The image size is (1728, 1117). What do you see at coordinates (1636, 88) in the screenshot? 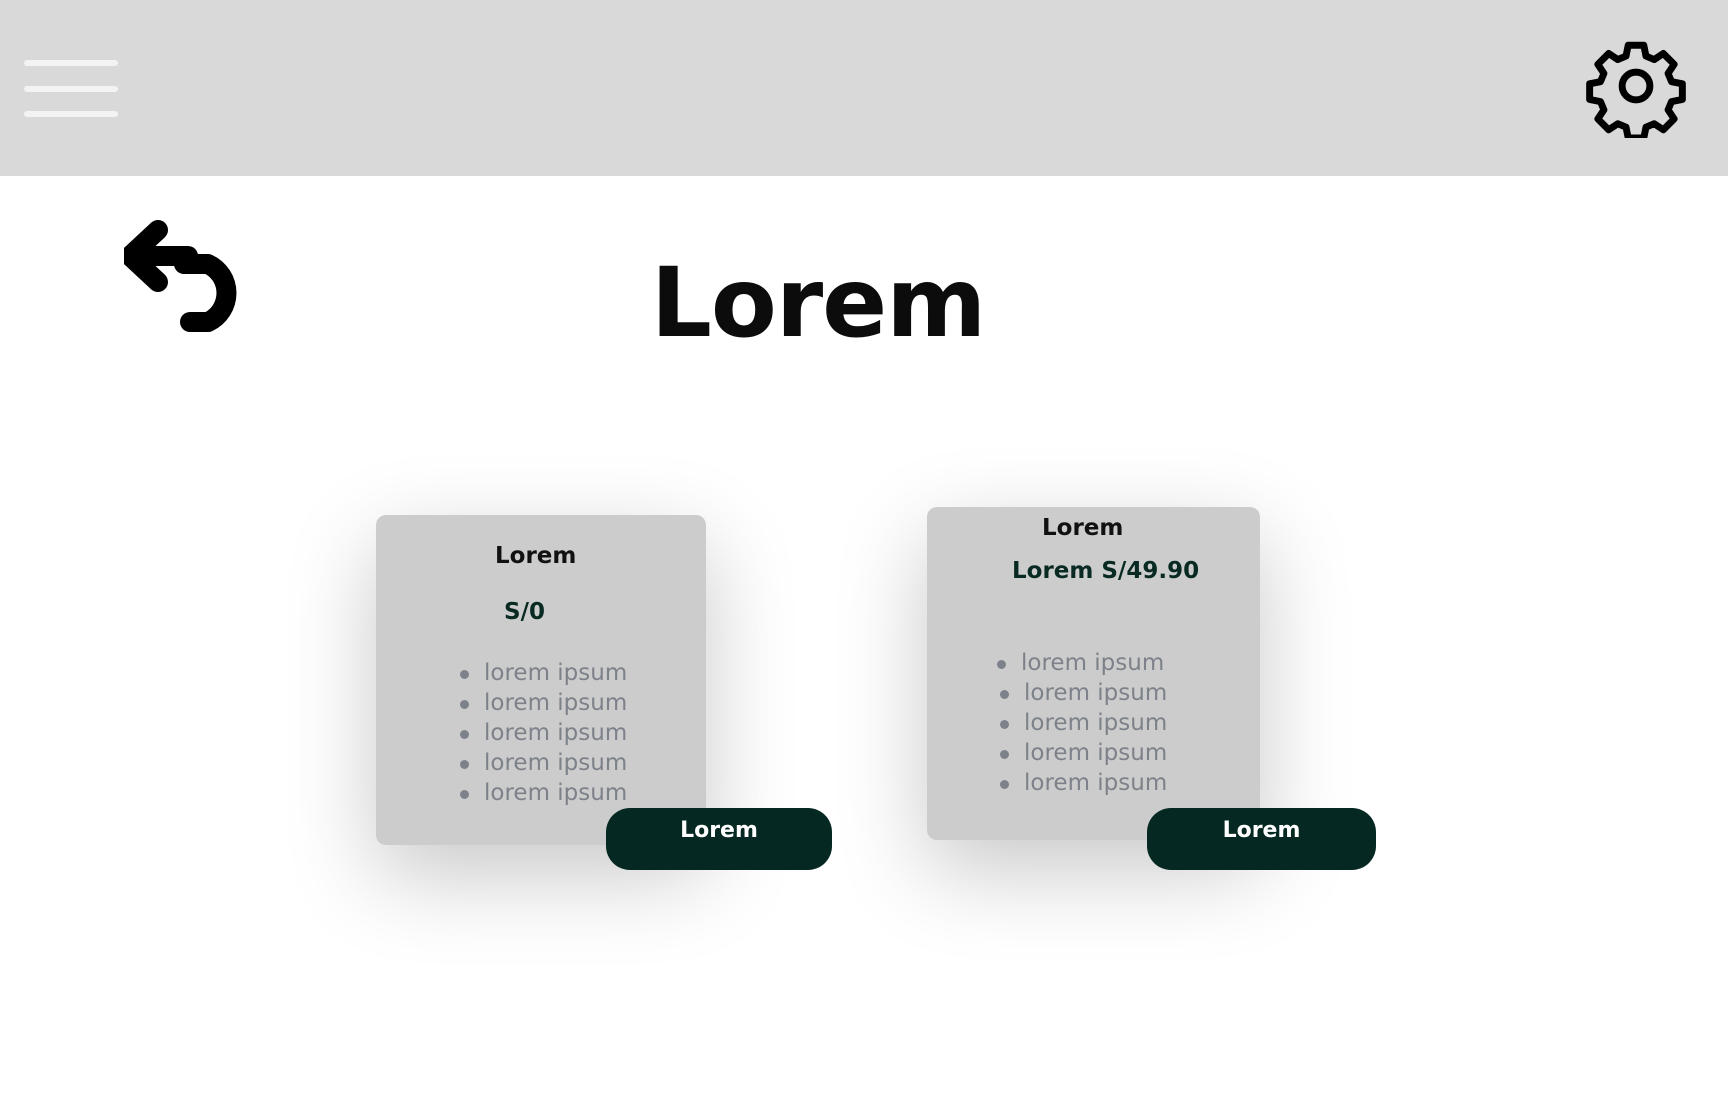
I see `gear-icon` at bounding box center [1636, 88].